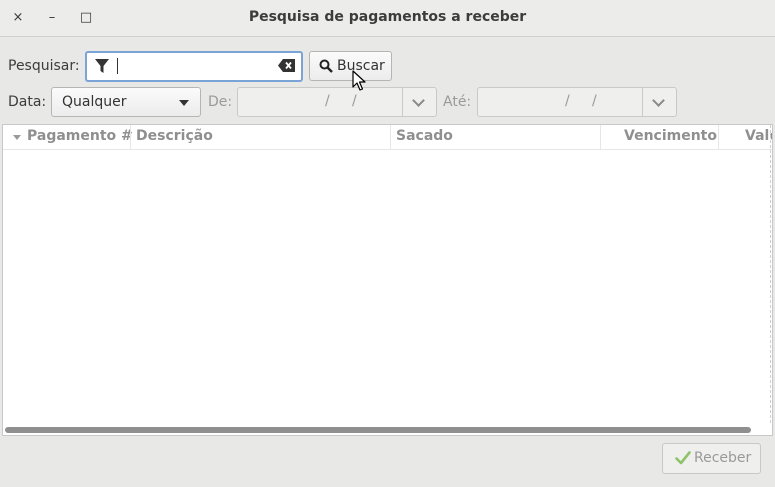 This screenshot has height=487, width=775. I want to click on dropdown-arrow-icon, so click(184, 103).